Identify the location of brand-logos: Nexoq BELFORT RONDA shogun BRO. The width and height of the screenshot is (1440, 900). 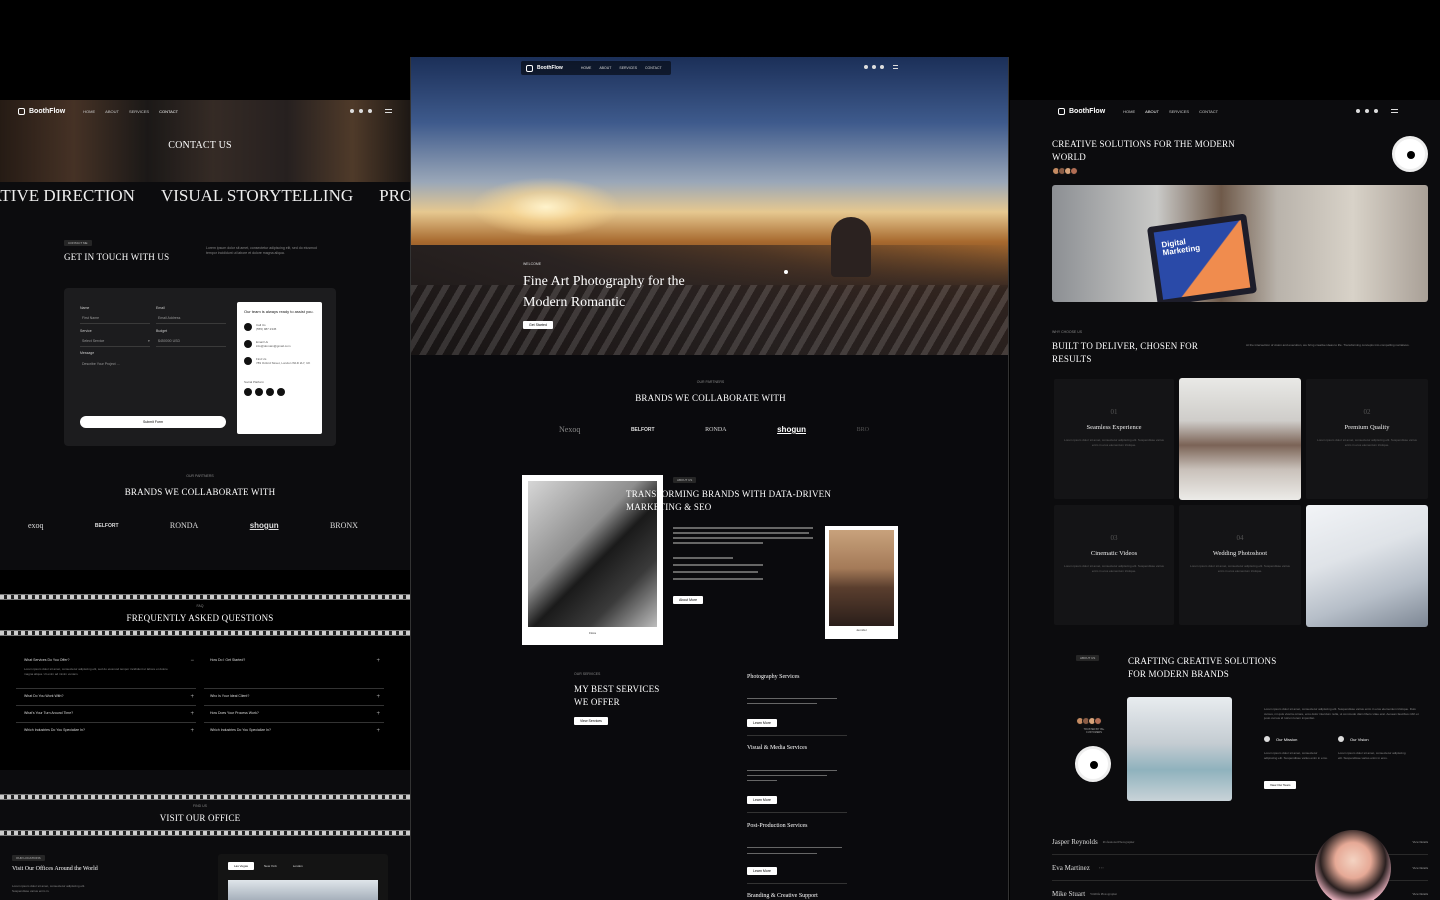
(714, 429).